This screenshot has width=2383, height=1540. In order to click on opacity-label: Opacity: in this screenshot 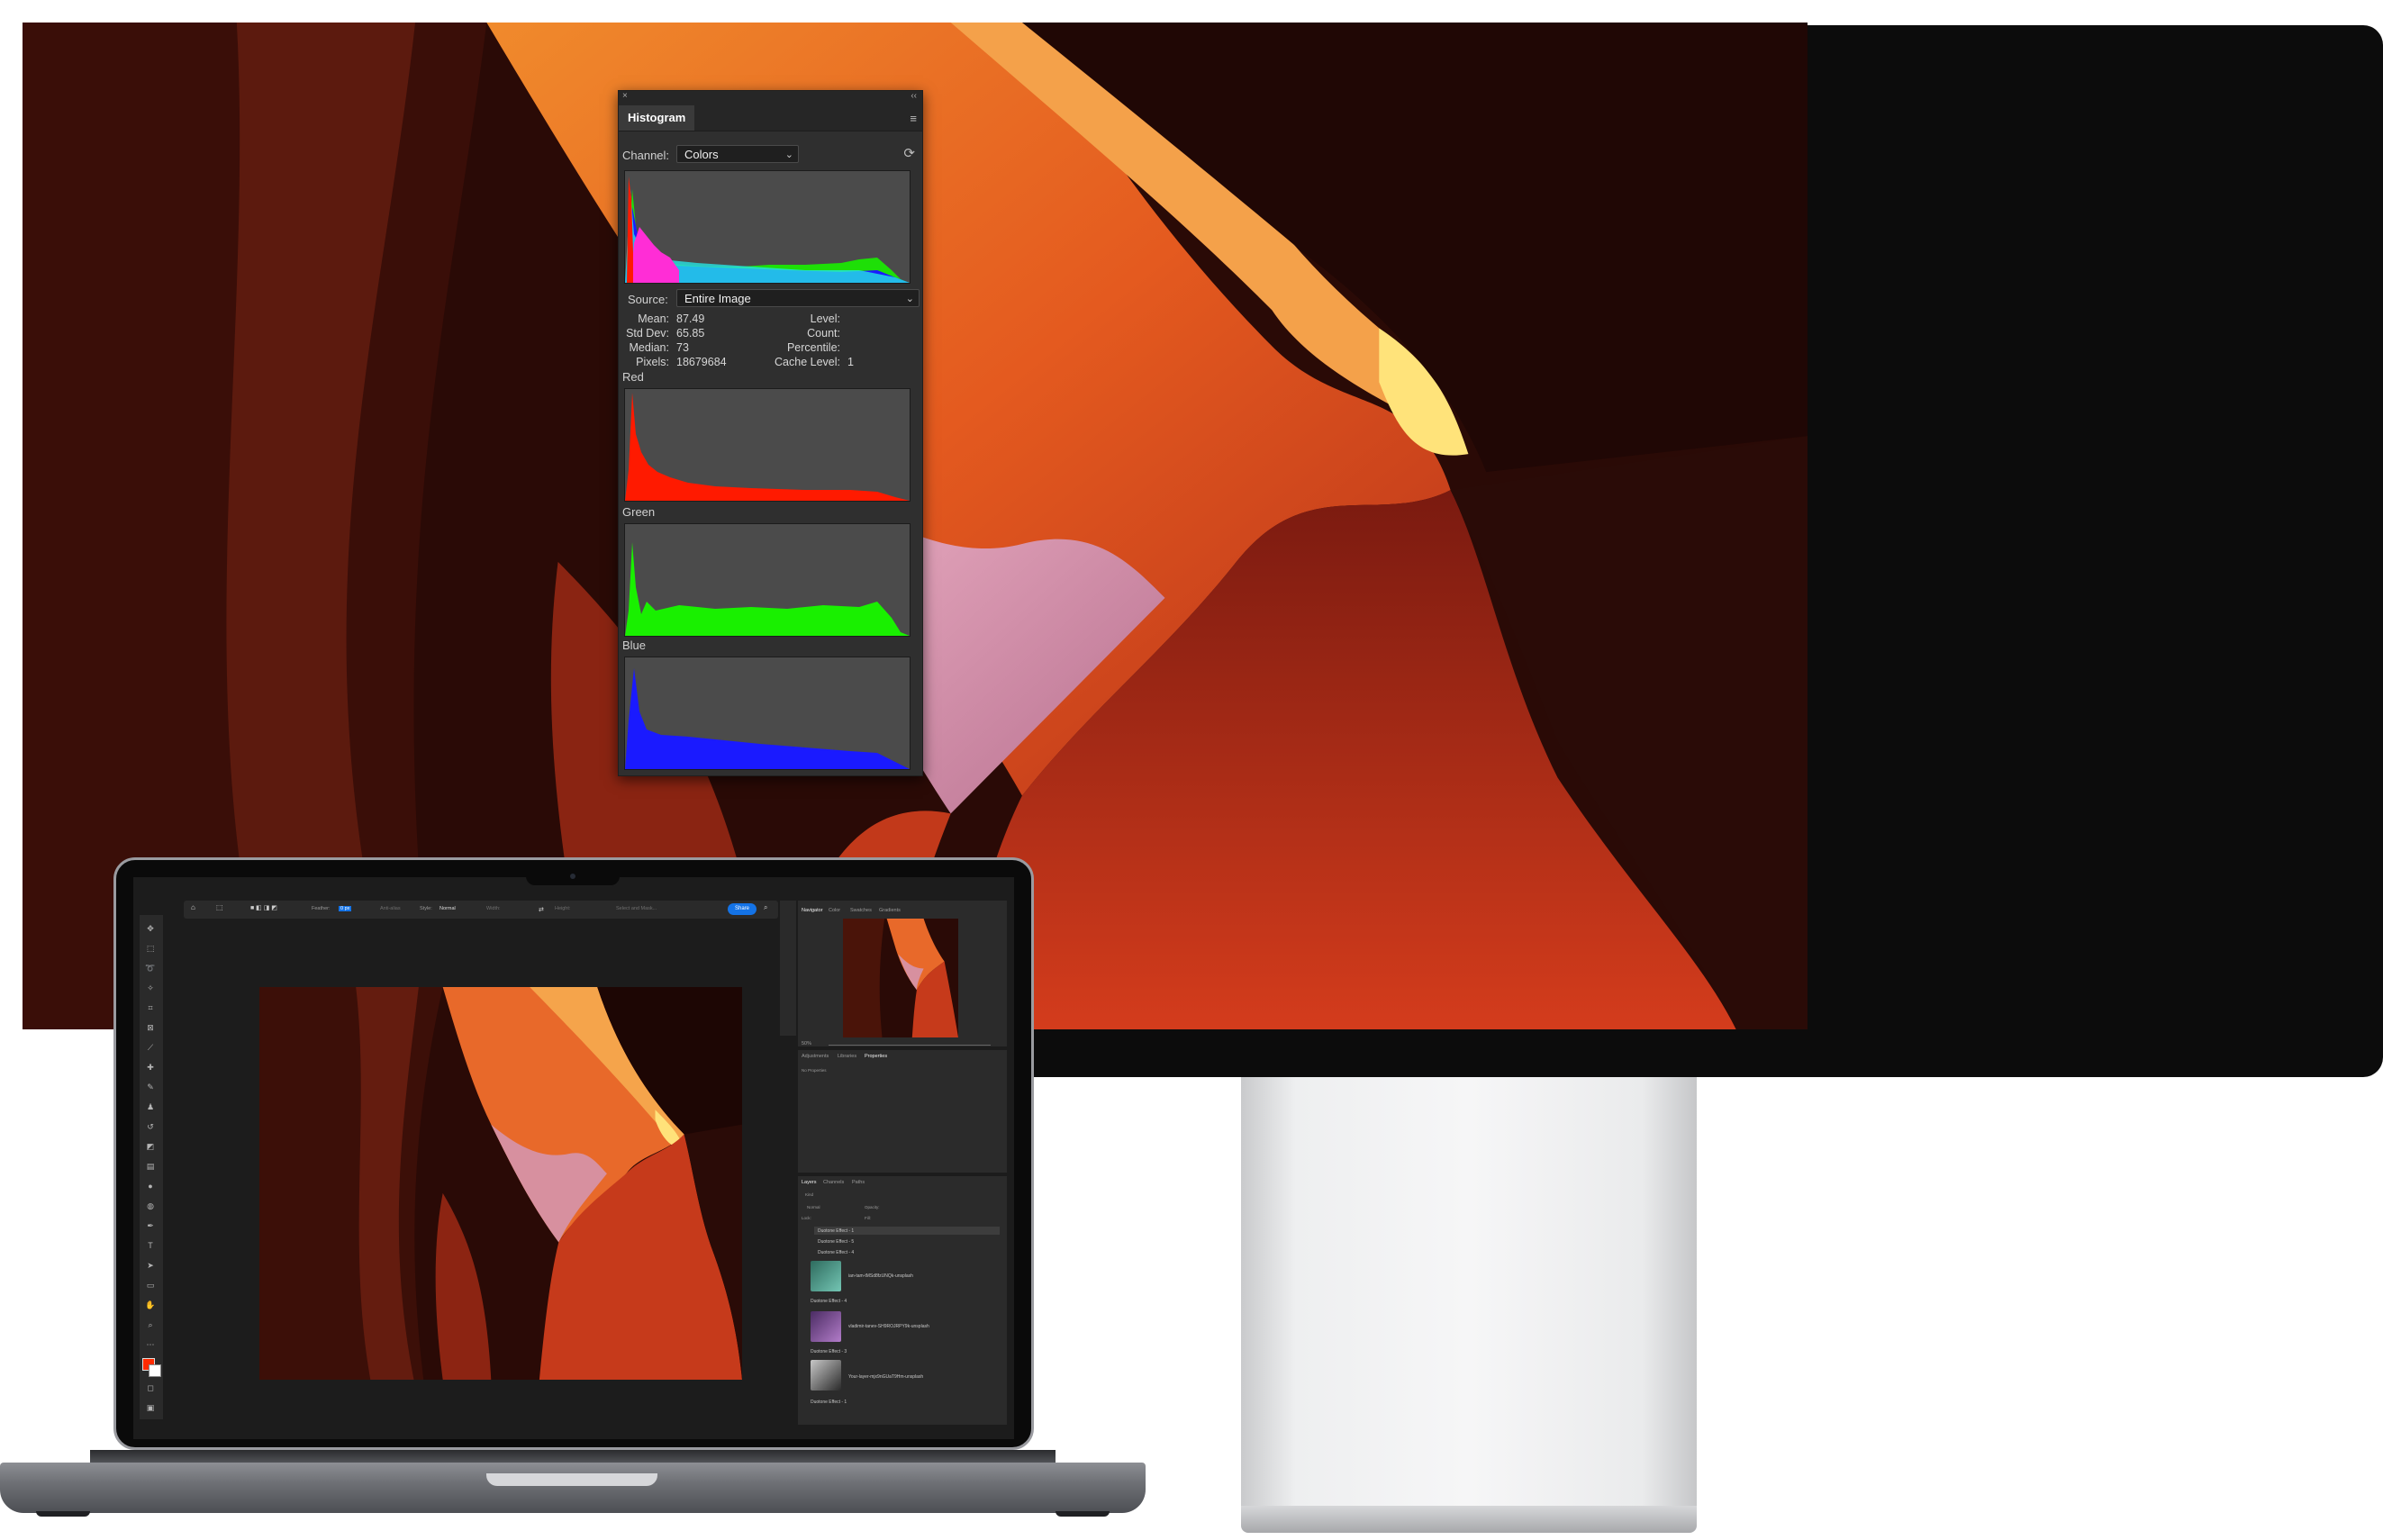, I will do `click(873, 1207)`.